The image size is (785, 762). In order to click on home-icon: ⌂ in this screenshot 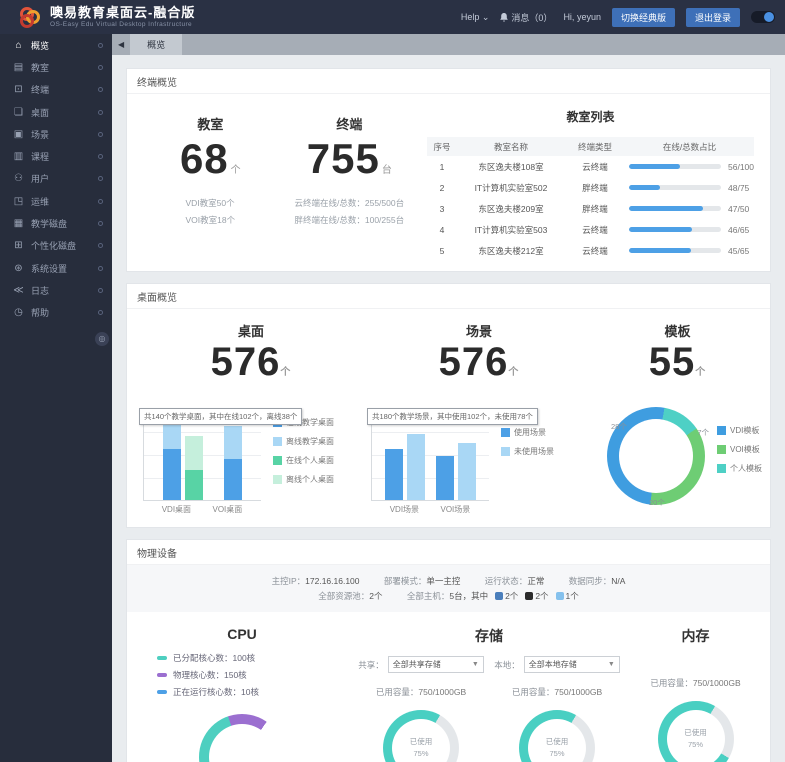, I will do `click(18, 45)`.